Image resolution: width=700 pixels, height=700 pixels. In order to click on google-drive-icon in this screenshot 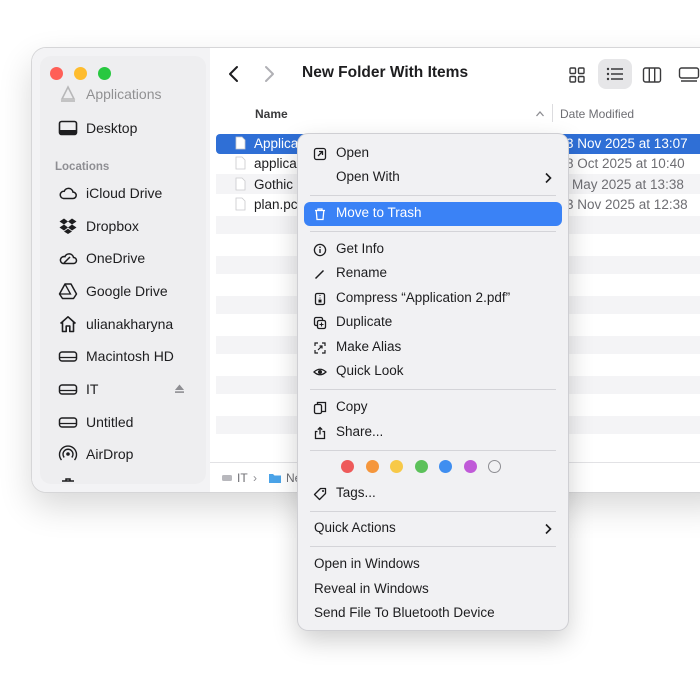, I will do `click(68, 291)`.